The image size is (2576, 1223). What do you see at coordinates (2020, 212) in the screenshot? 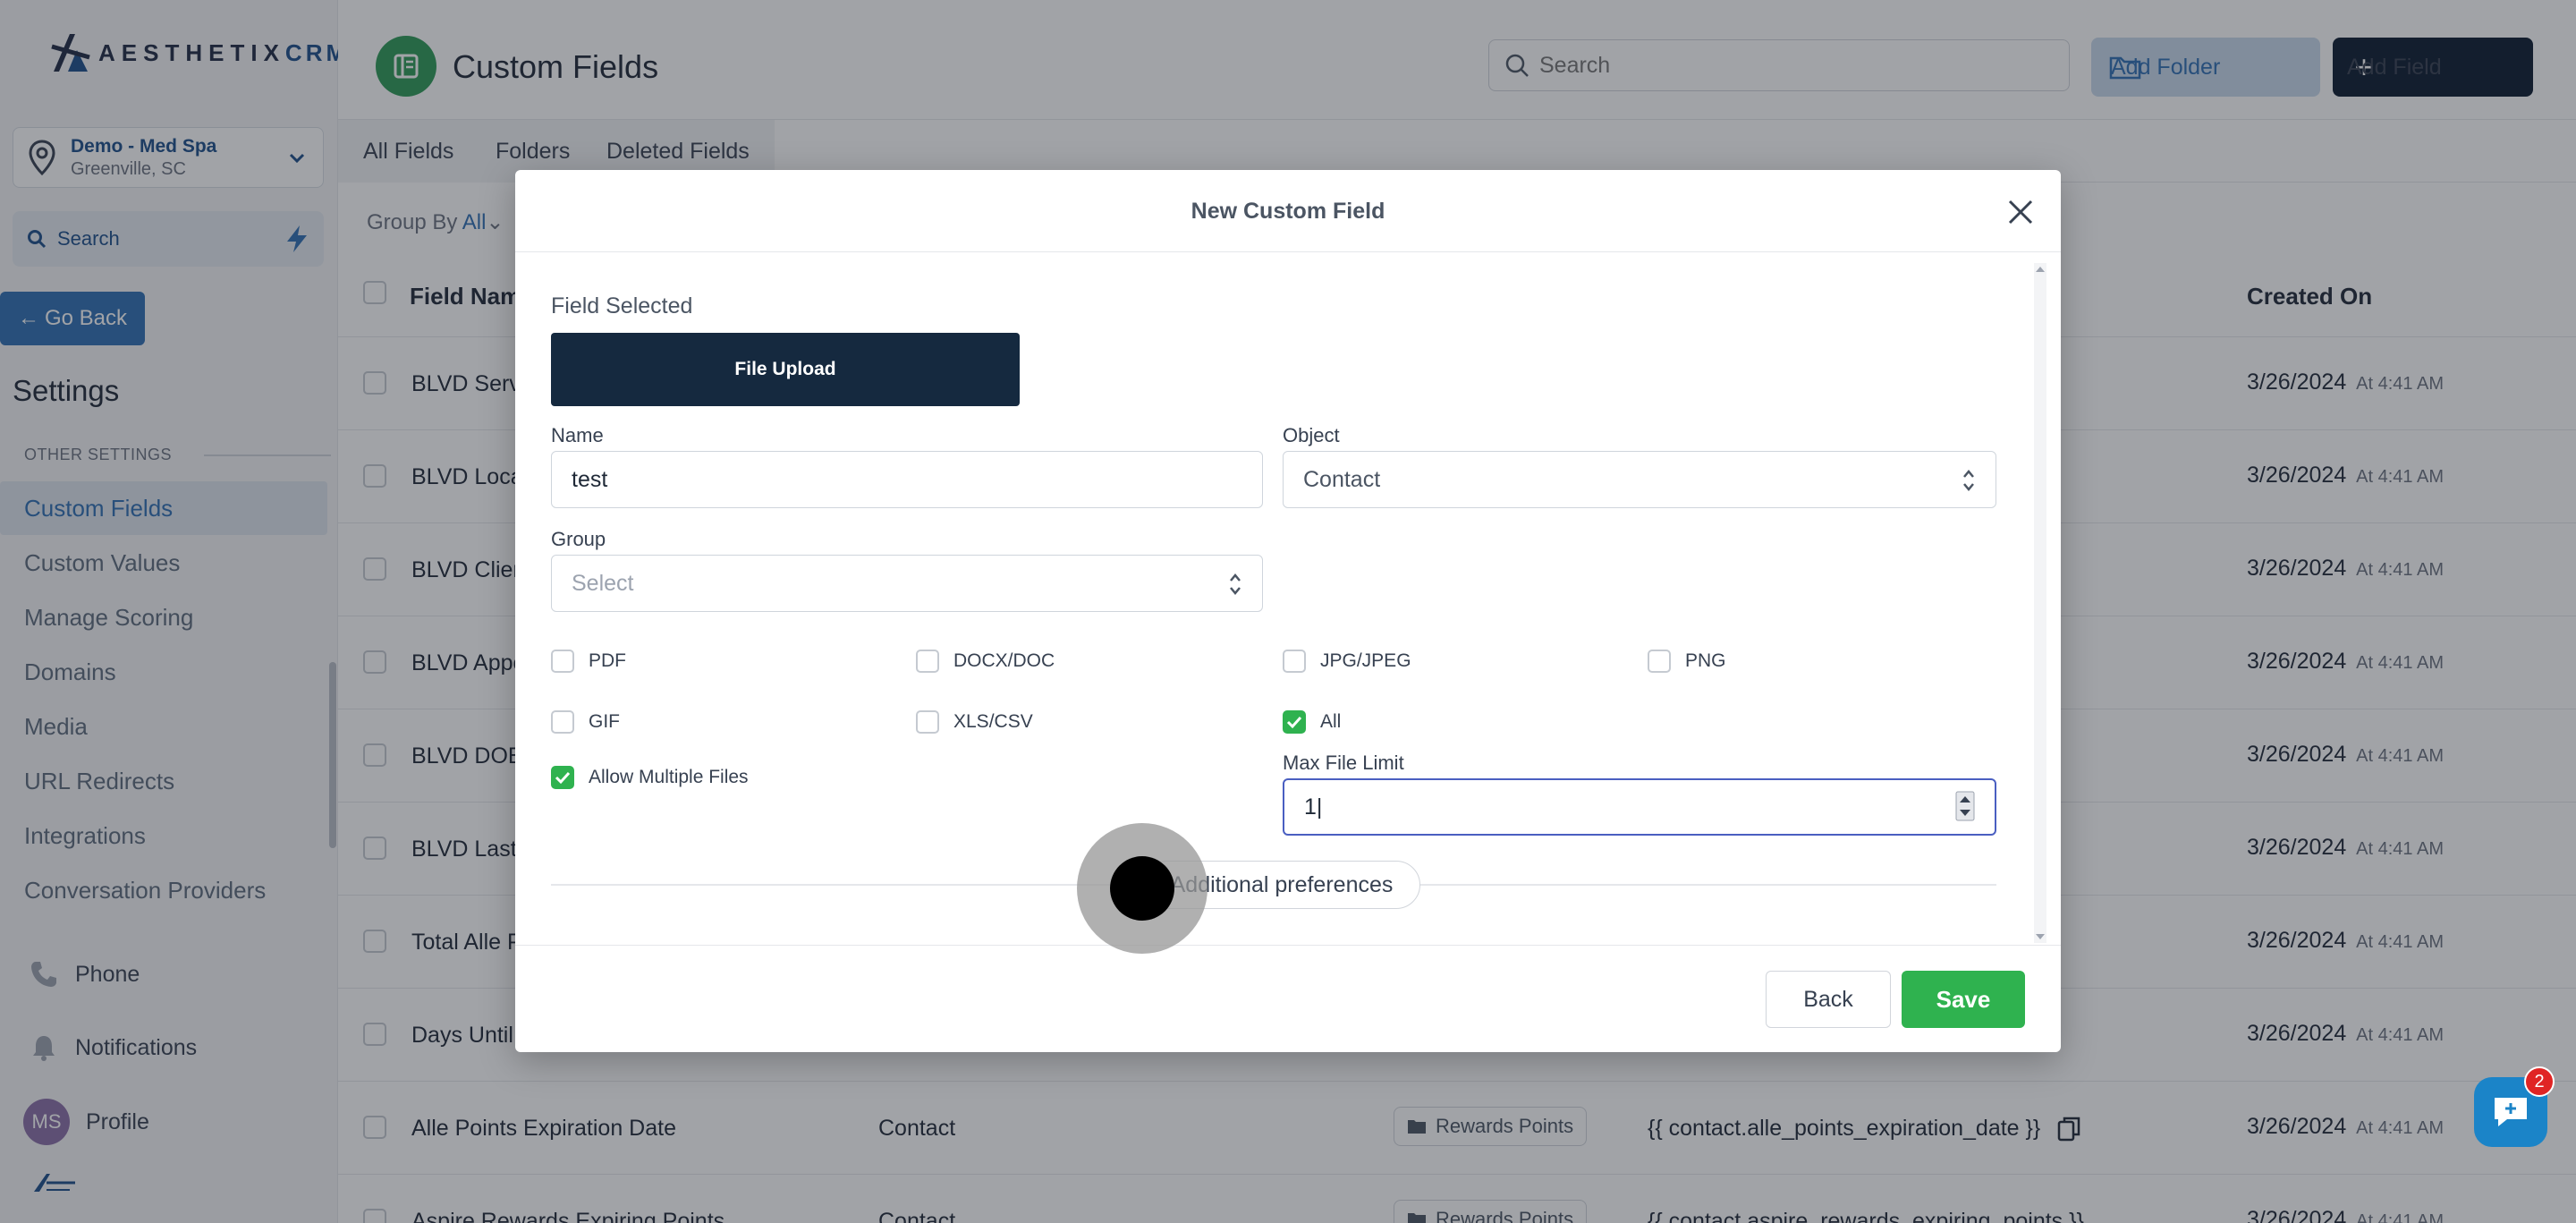
I see `close-icon` at bounding box center [2020, 212].